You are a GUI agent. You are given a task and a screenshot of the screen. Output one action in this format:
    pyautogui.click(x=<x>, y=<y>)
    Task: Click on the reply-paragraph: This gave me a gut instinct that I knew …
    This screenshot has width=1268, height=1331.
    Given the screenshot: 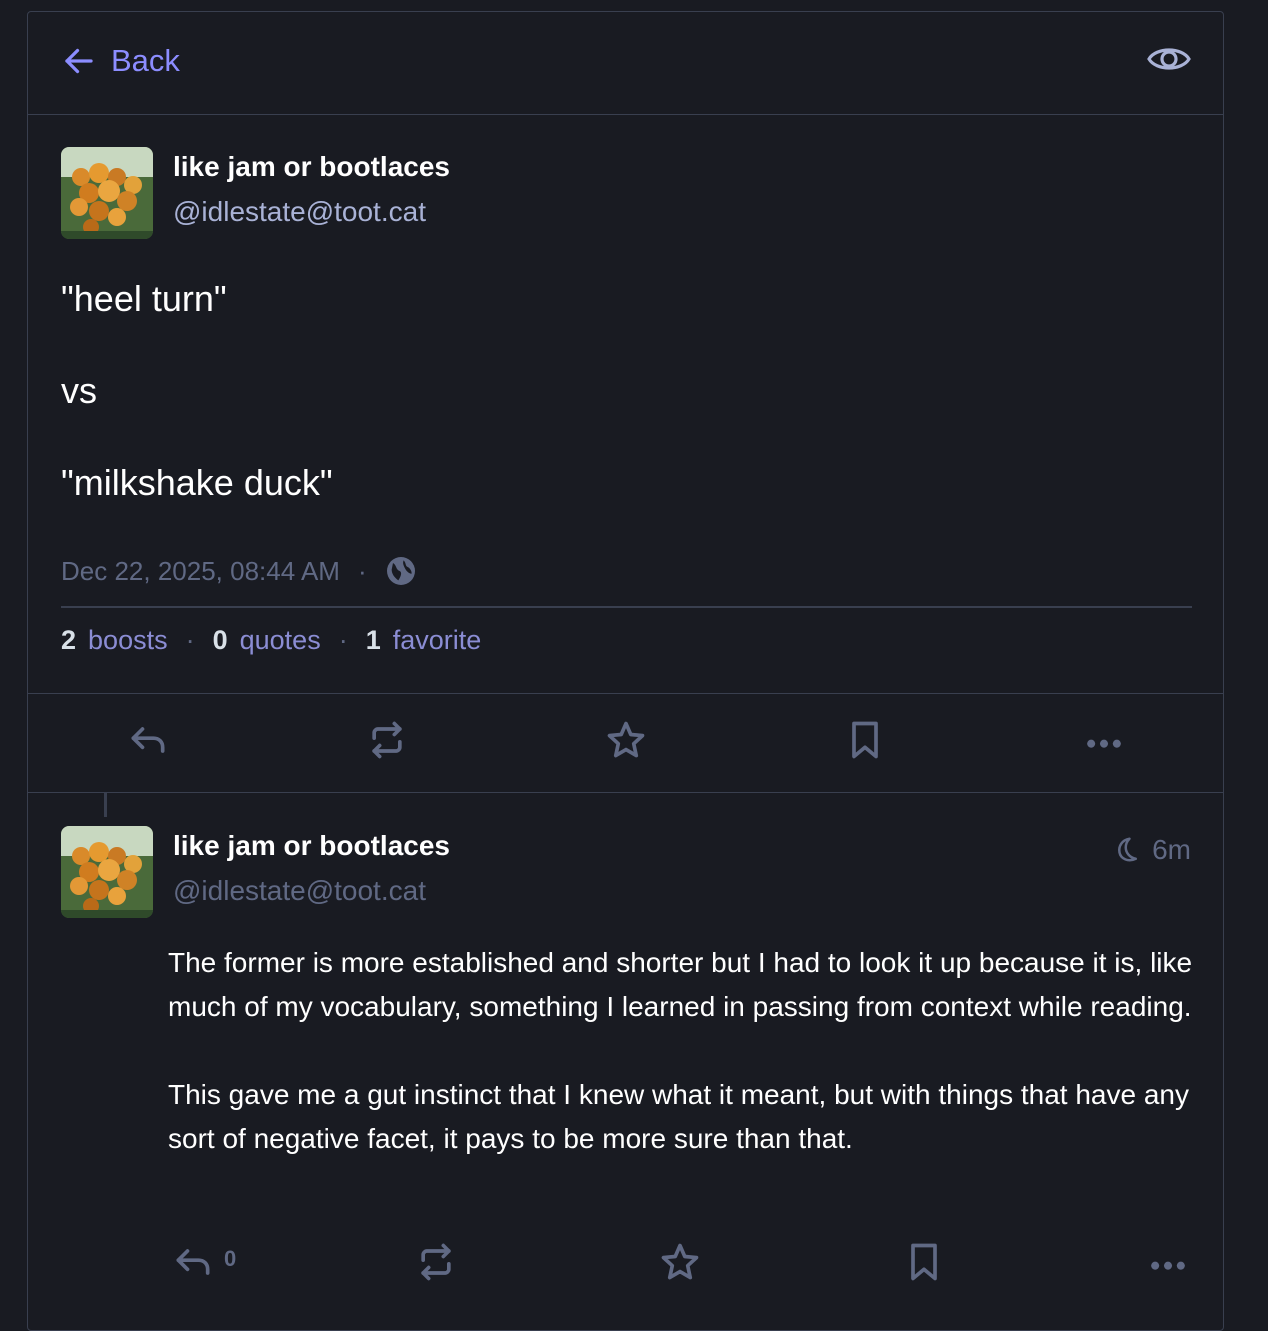 What is the action you would take?
    pyautogui.click(x=678, y=1116)
    